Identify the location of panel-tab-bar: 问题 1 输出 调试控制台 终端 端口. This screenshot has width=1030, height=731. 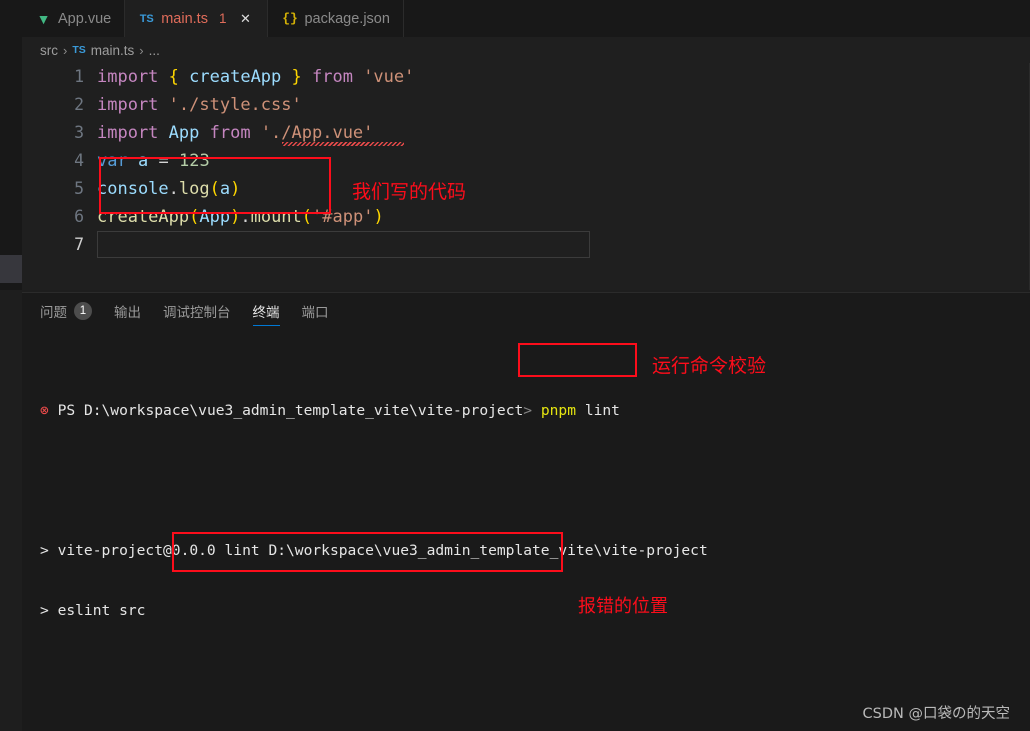
(526, 310).